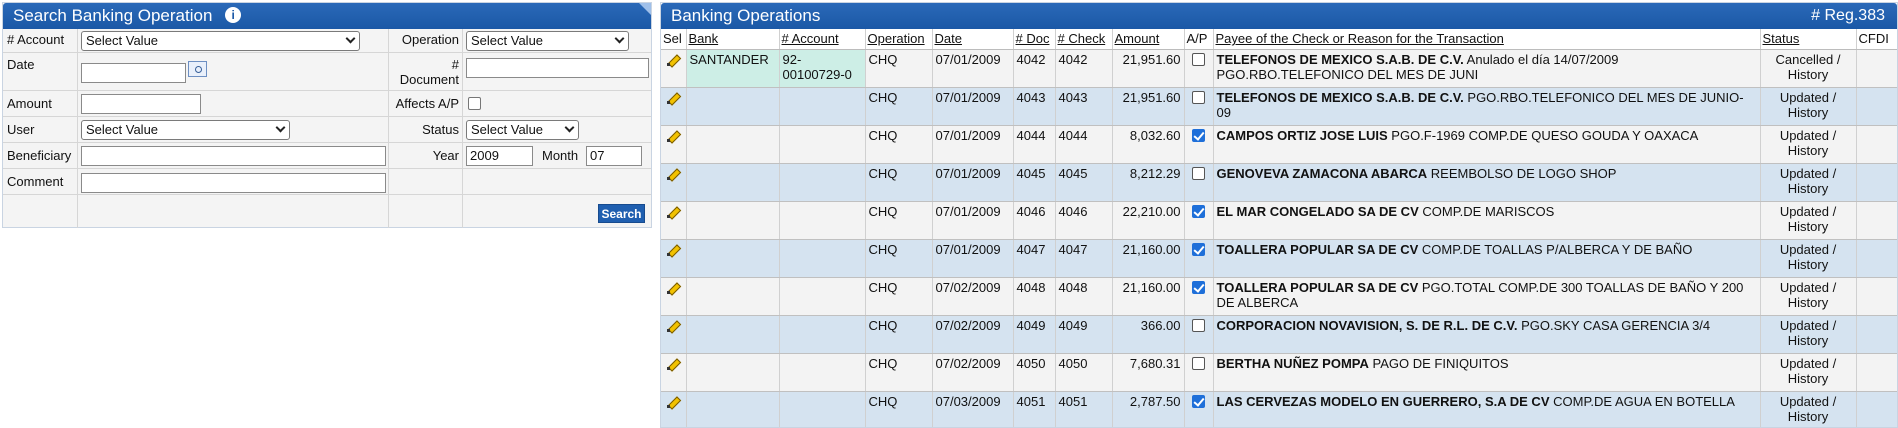 This screenshot has height=428, width=1898. Describe the element at coordinates (233, 15) in the screenshot. I see `help-icon: i` at that location.